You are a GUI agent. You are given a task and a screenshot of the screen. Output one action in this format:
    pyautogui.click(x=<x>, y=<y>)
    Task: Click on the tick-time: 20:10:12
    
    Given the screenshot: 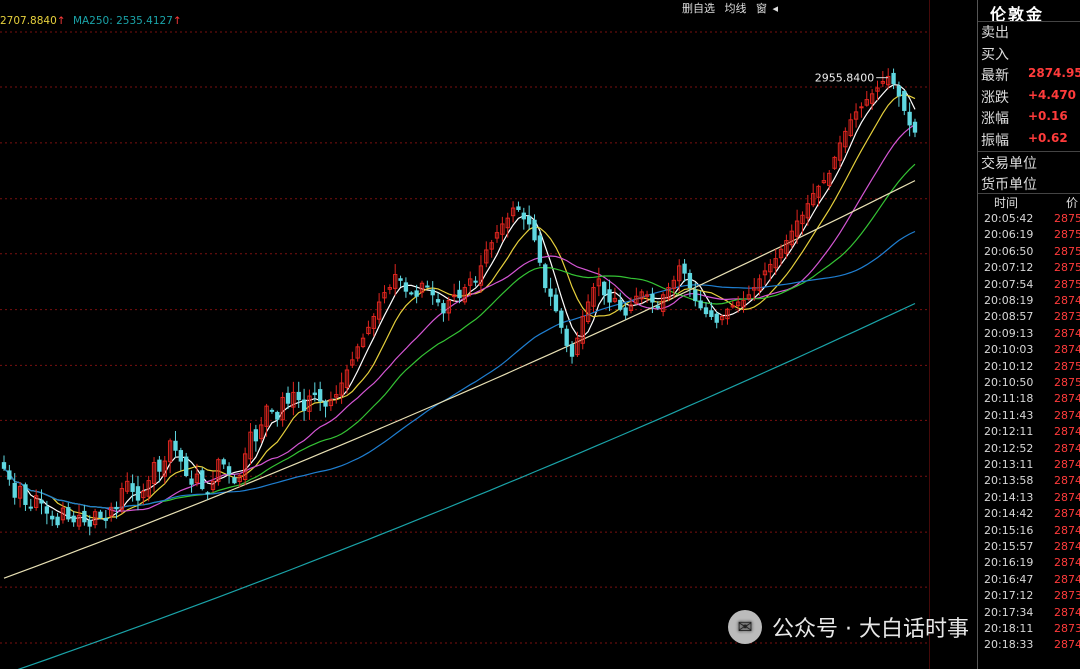 What is the action you would take?
    pyautogui.click(x=1009, y=366)
    